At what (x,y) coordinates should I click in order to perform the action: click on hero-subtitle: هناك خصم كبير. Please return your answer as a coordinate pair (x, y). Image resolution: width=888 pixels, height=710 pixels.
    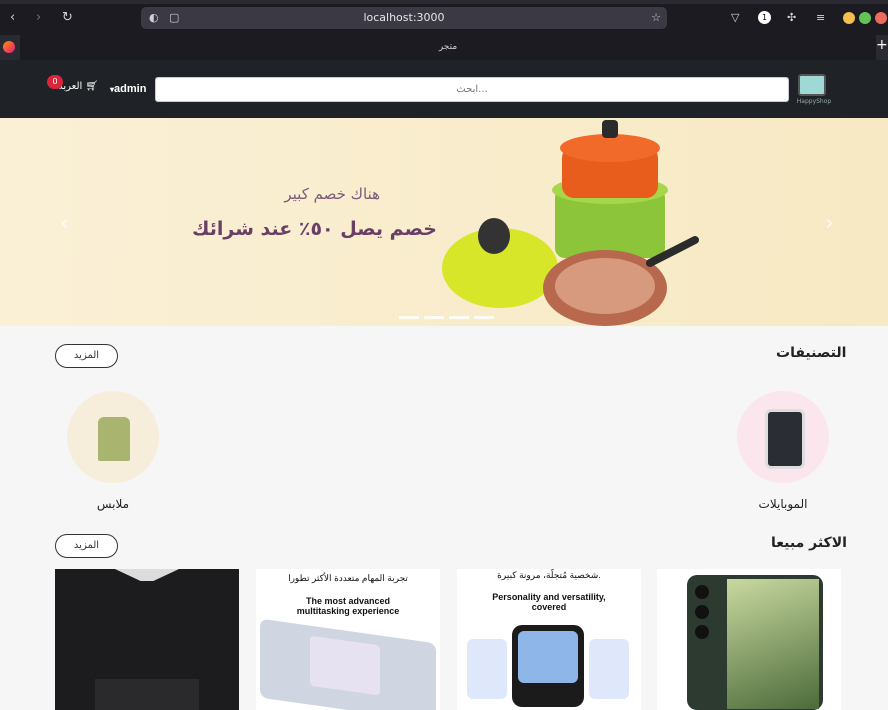
    Looking at the image, I should click on (332, 194).